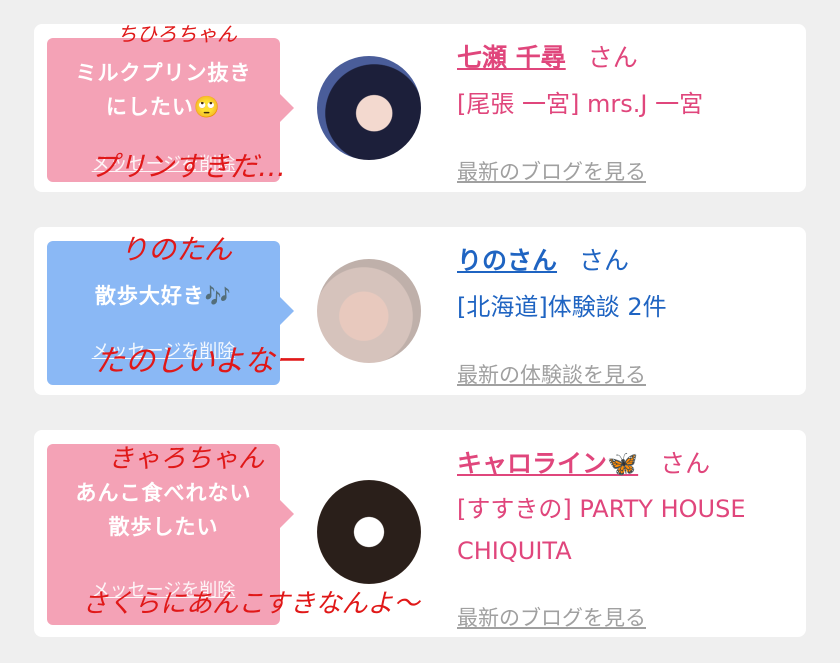  What do you see at coordinates (514, 551) in the screenshot?
I see `shop-name-line-2: CHIQUITA` at bounding box center [514, 551].